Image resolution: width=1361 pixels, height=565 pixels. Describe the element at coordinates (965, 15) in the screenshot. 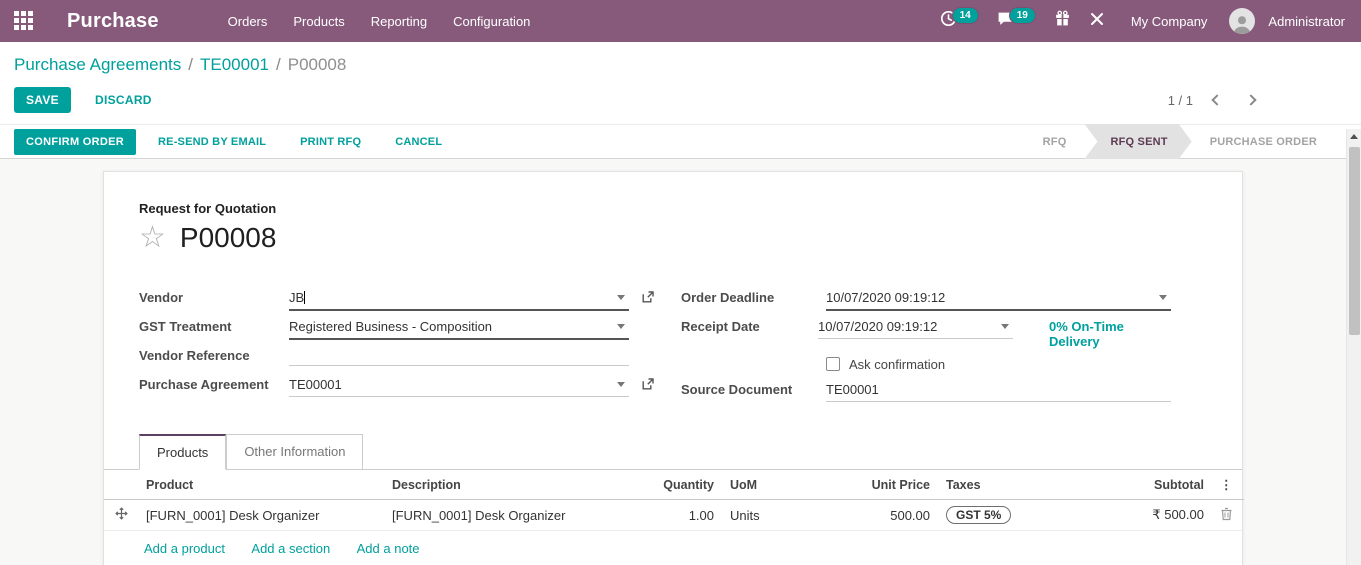

I see `activity-count-badge: 14` at that location.